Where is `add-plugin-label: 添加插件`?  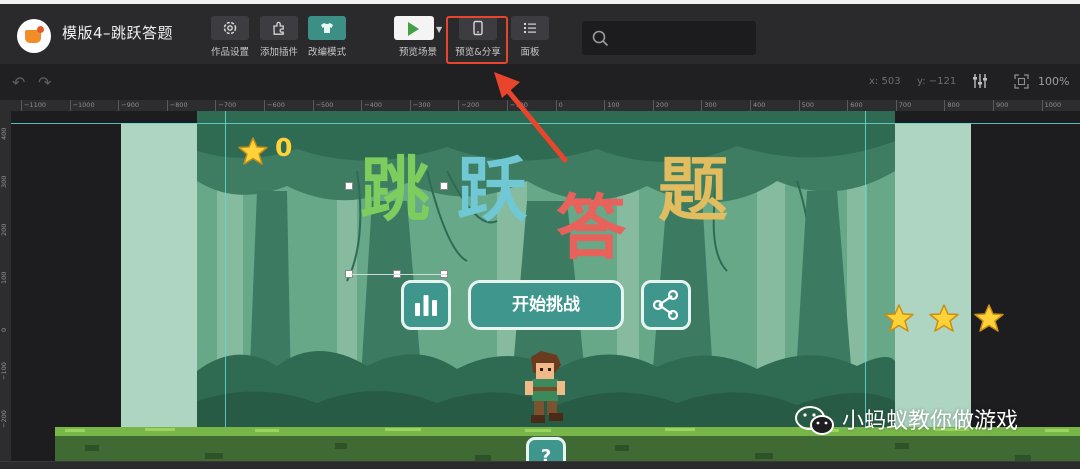
add-plugin-label: 添加插件 is located at coordinates (278, 52).